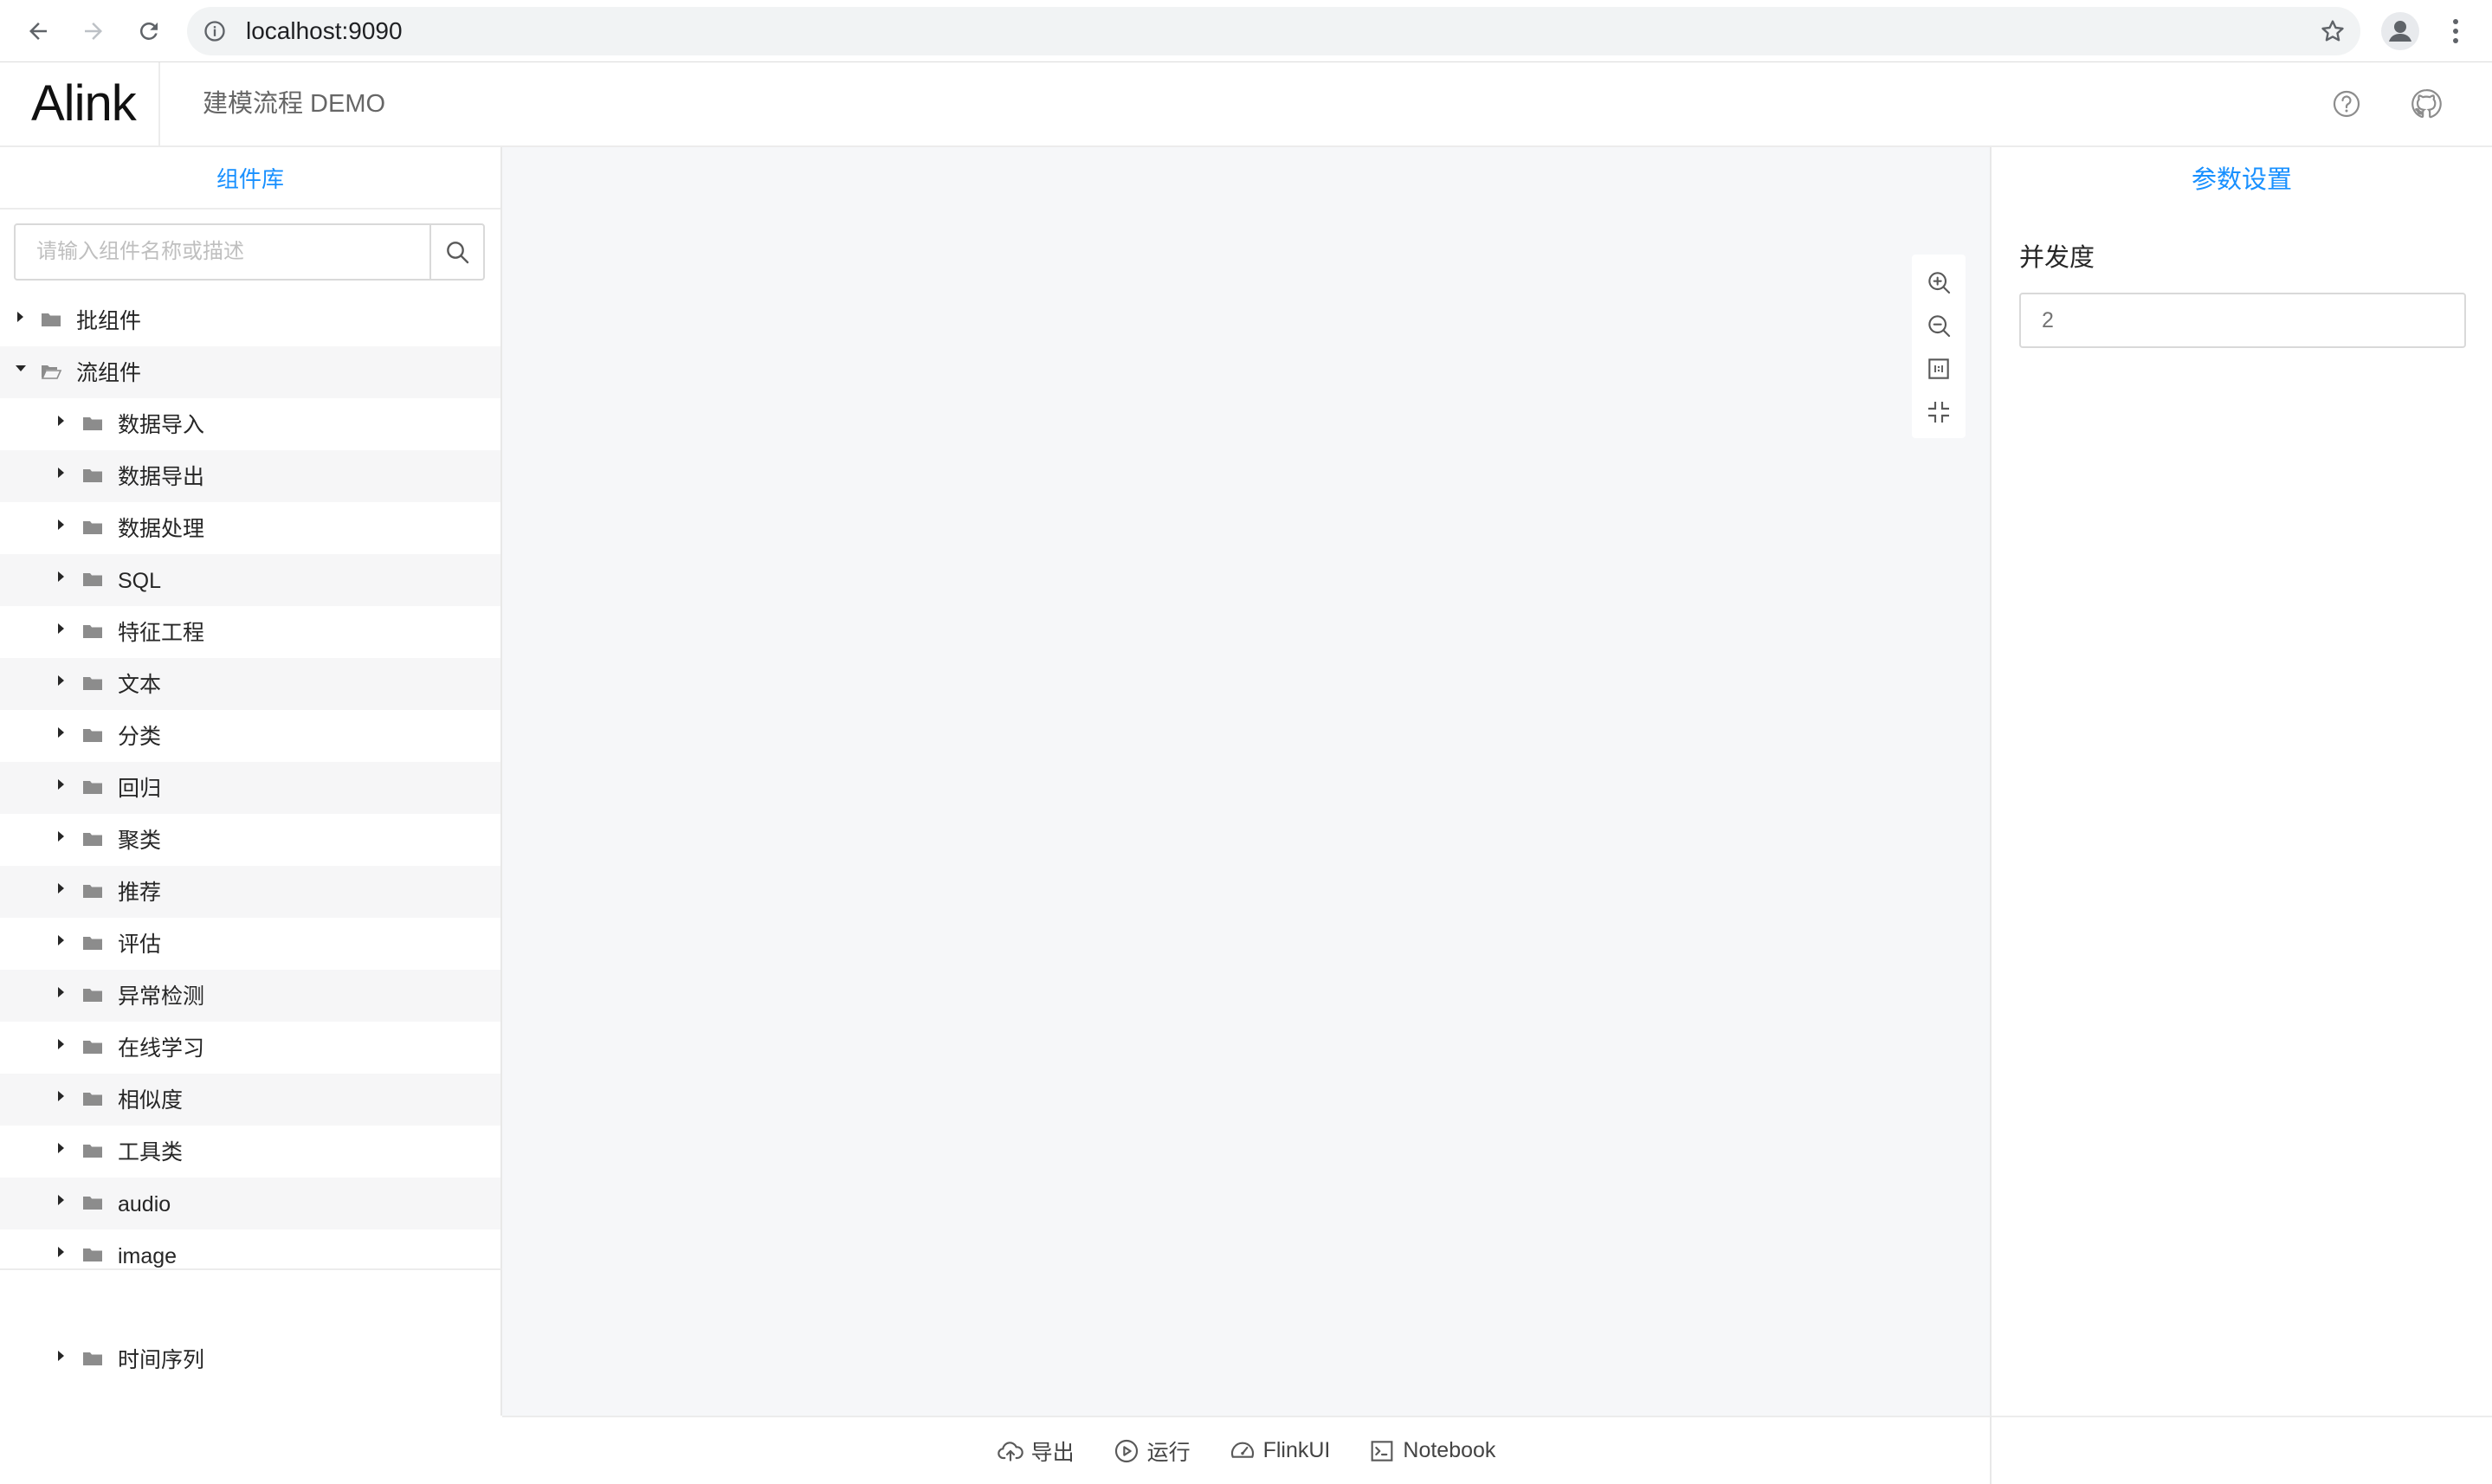 This screenshot has width=2492, height=1484. Describe the element at coordinates (250, 320) in the screenshot. I see `tree-item: 批组件` at that location.